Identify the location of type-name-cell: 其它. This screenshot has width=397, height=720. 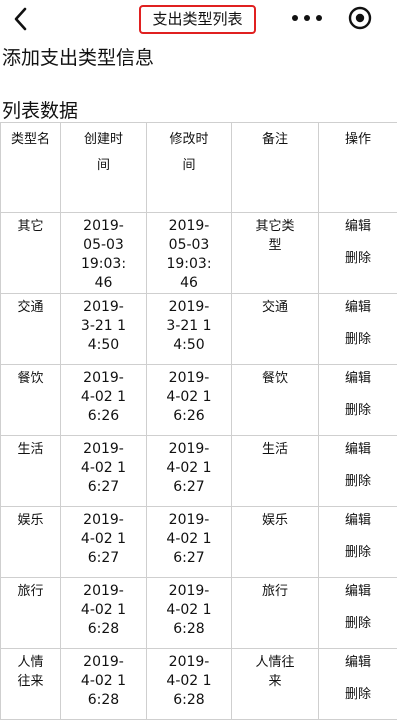
(31, 253).